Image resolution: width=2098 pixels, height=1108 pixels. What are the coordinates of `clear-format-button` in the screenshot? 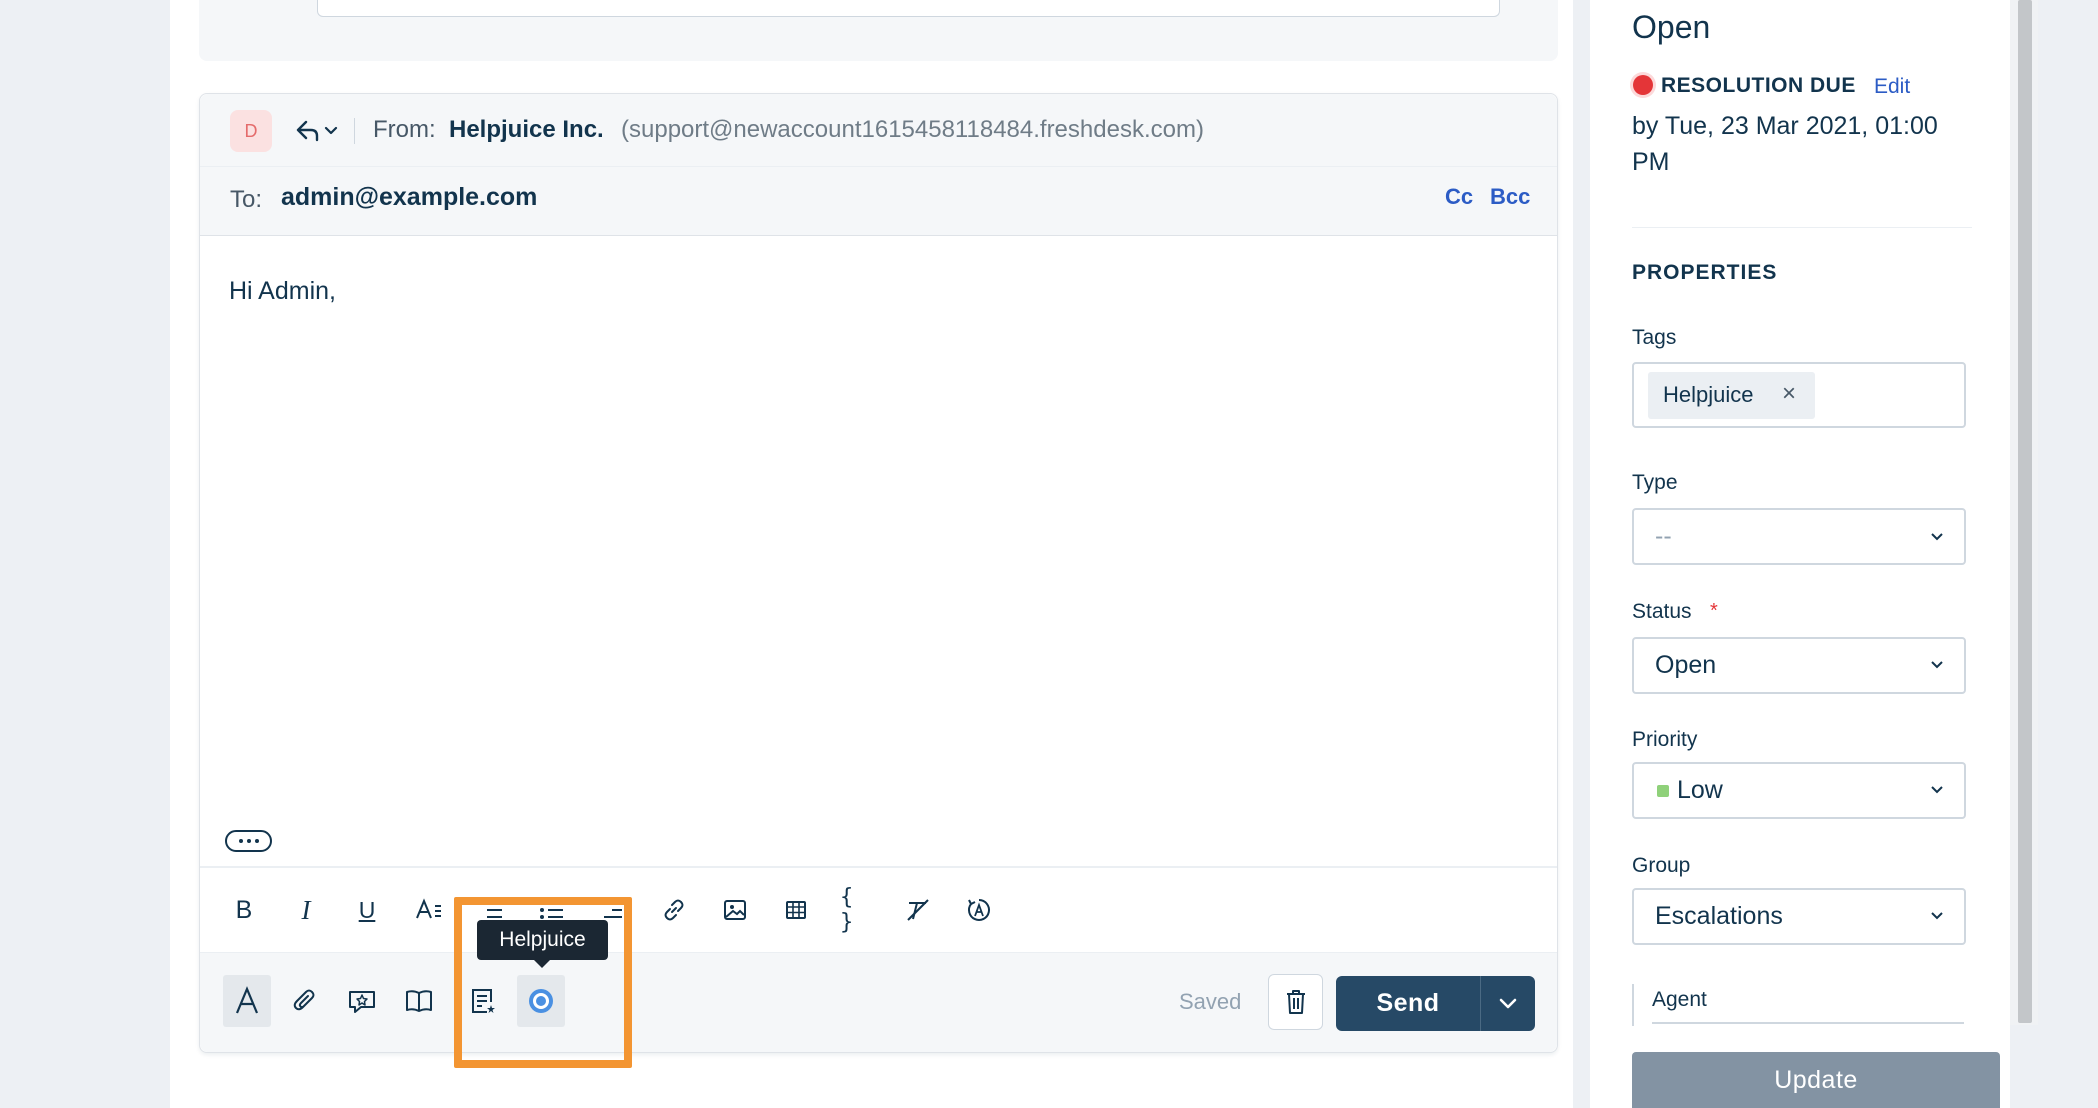 It's located at (918, 910).